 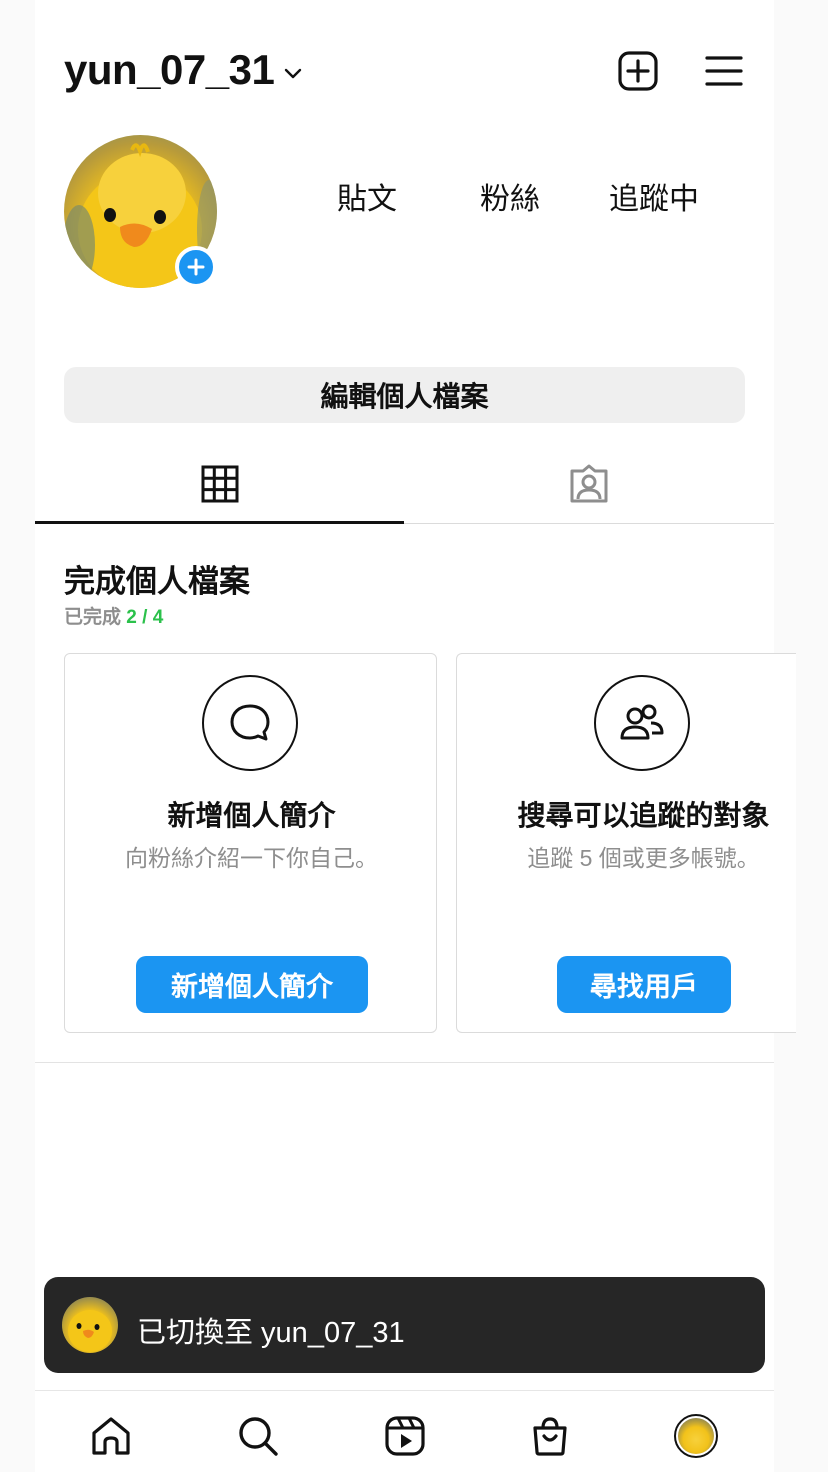 What do you see at coordinates (404, 1062) in the screenshot?
I see `section-divider` at bounding box center [404, 1062].